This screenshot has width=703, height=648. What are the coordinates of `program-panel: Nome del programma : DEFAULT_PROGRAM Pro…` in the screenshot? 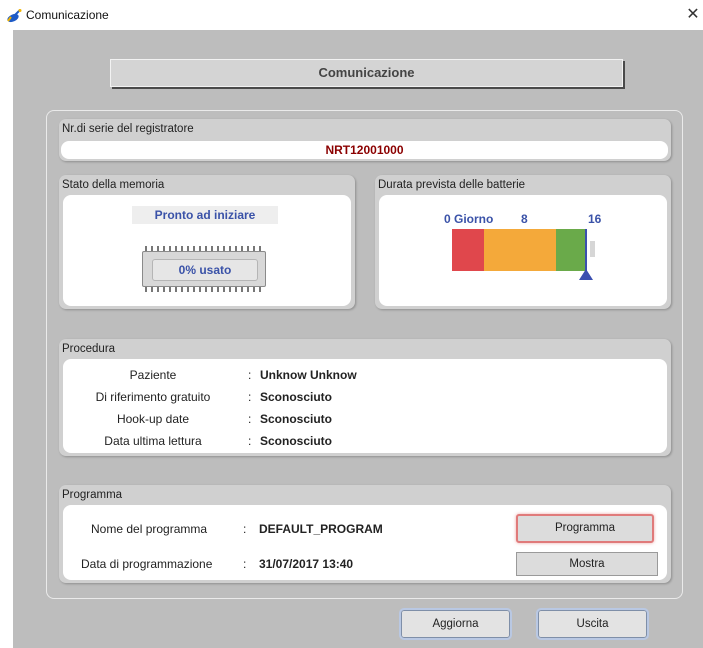 It's located at (365, 542).